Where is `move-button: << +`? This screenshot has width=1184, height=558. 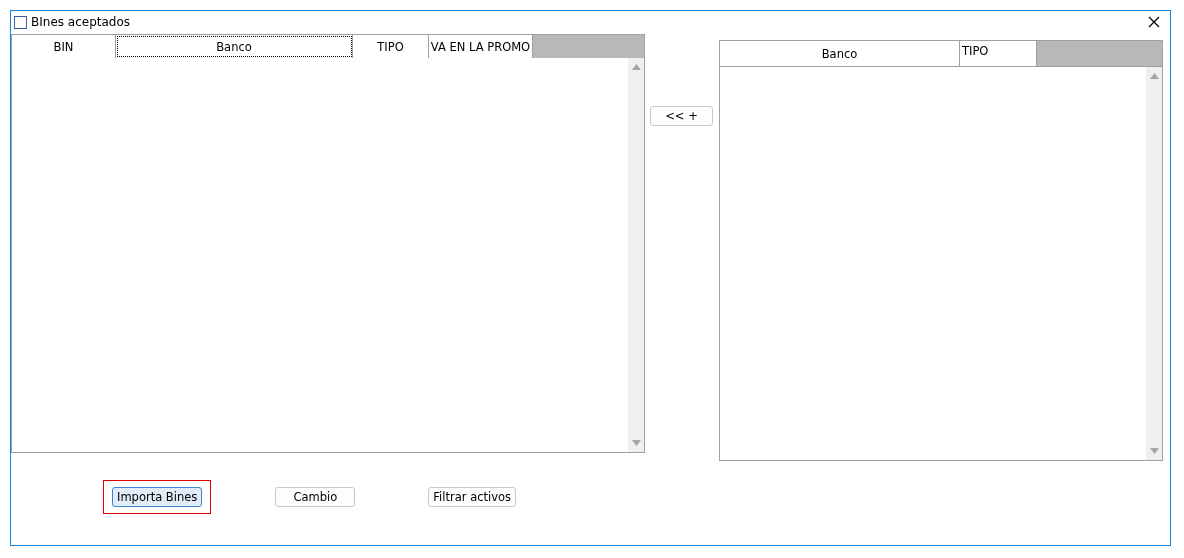 move-button: << + is located at coordinates (681, 116).